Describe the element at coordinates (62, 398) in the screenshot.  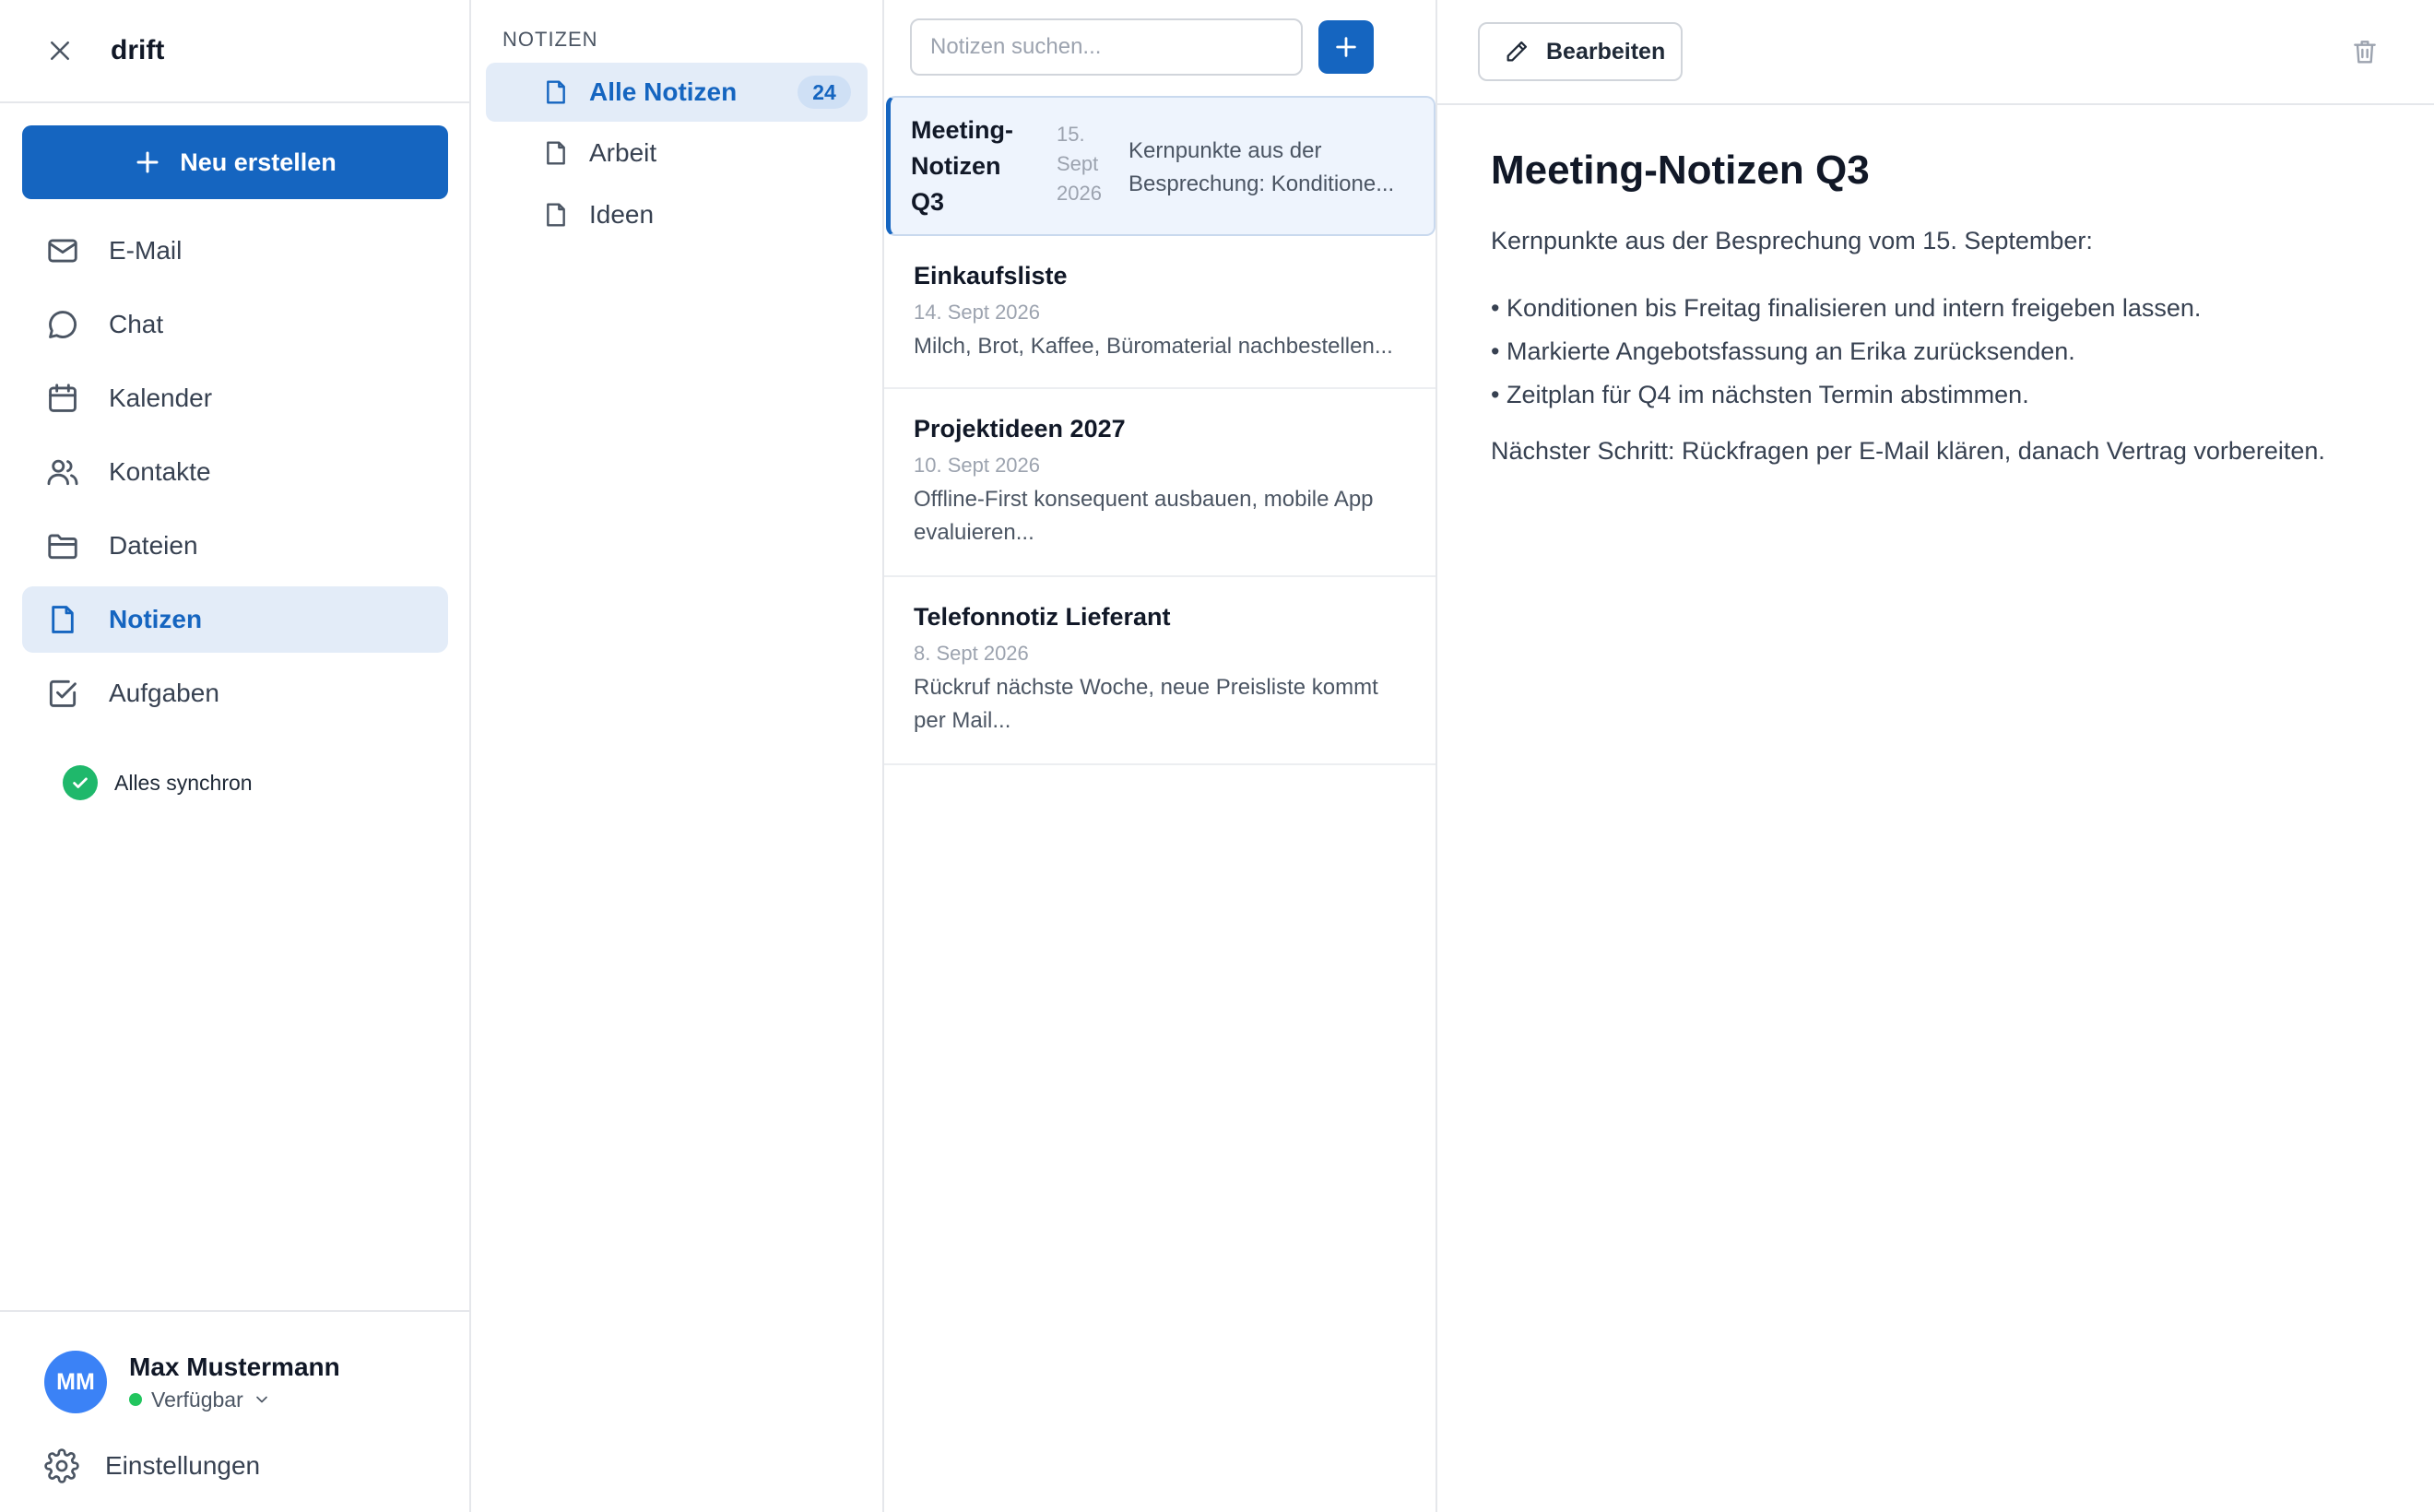
I see `calendar-icon` at that location.